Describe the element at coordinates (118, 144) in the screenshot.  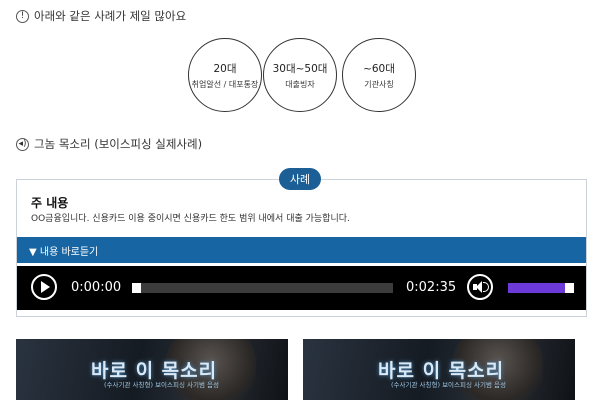
I see `section-title: 그놈 목소리 (보이스피싱 실제사례)` at that location.